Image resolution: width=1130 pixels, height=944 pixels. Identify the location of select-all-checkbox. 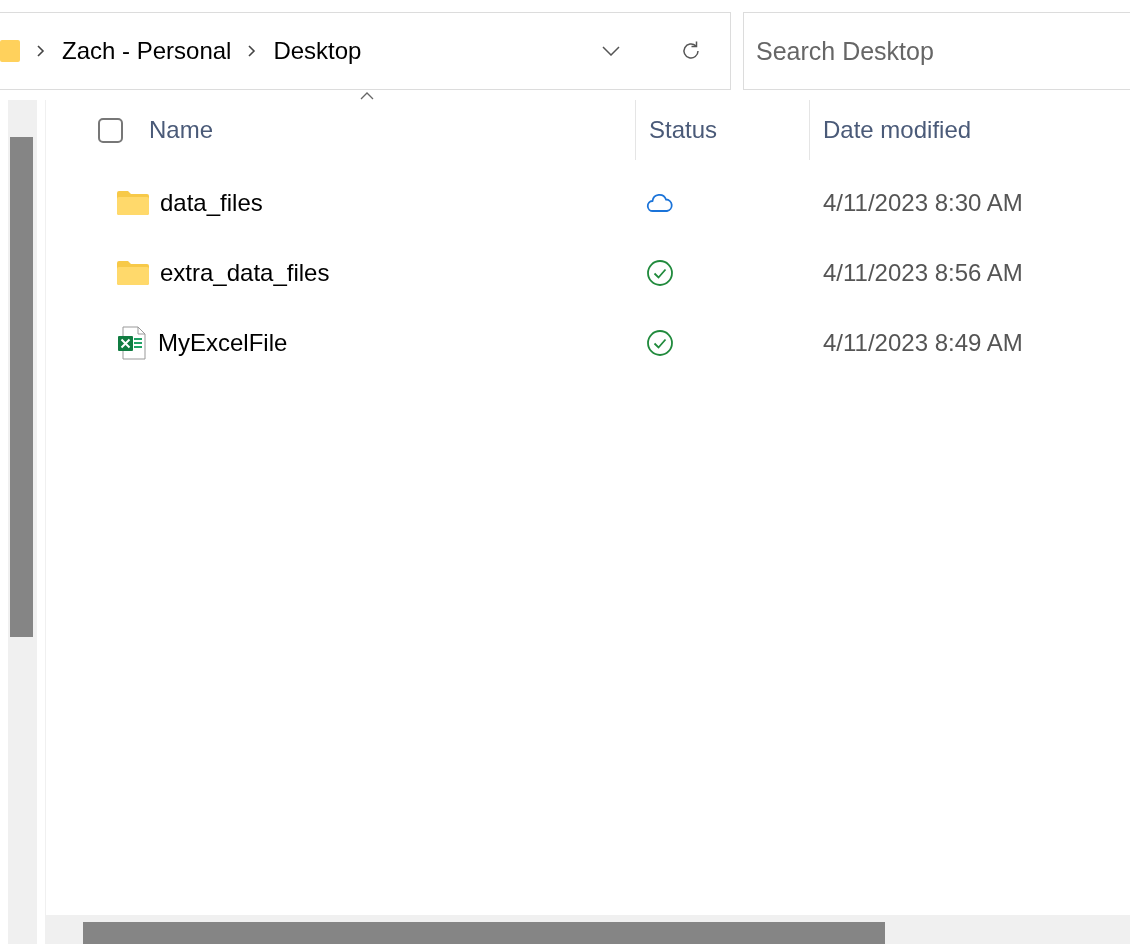
(110, 130).